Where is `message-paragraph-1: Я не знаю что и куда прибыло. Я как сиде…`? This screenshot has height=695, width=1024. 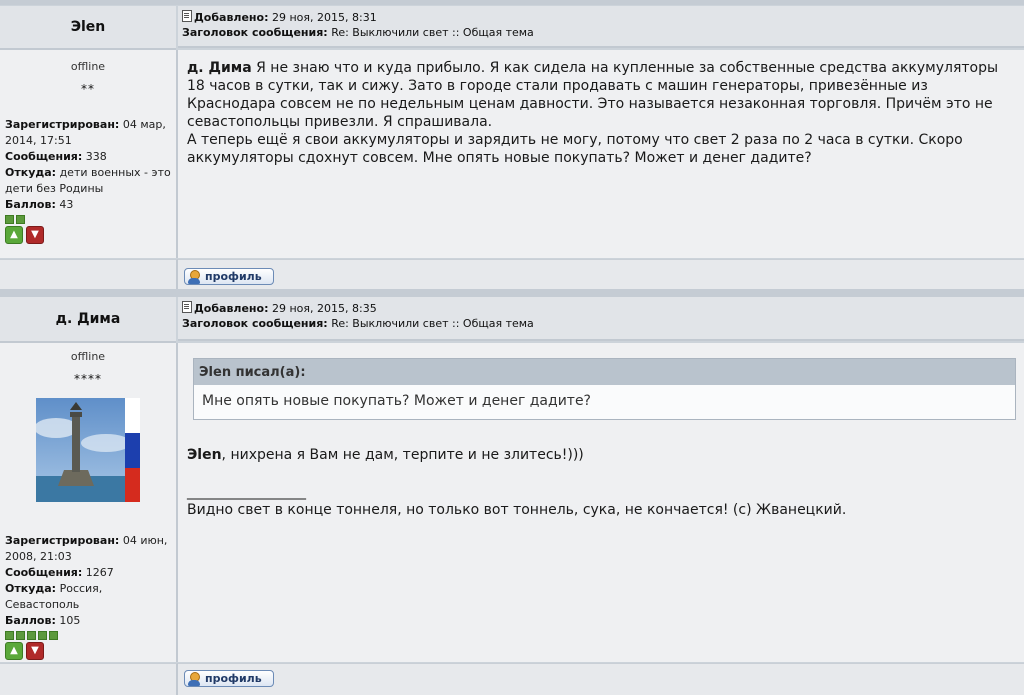 message-paragraph-1: Я не знаю что и куда прибыло. Я как сиде… is located at coordinates (593, 95).